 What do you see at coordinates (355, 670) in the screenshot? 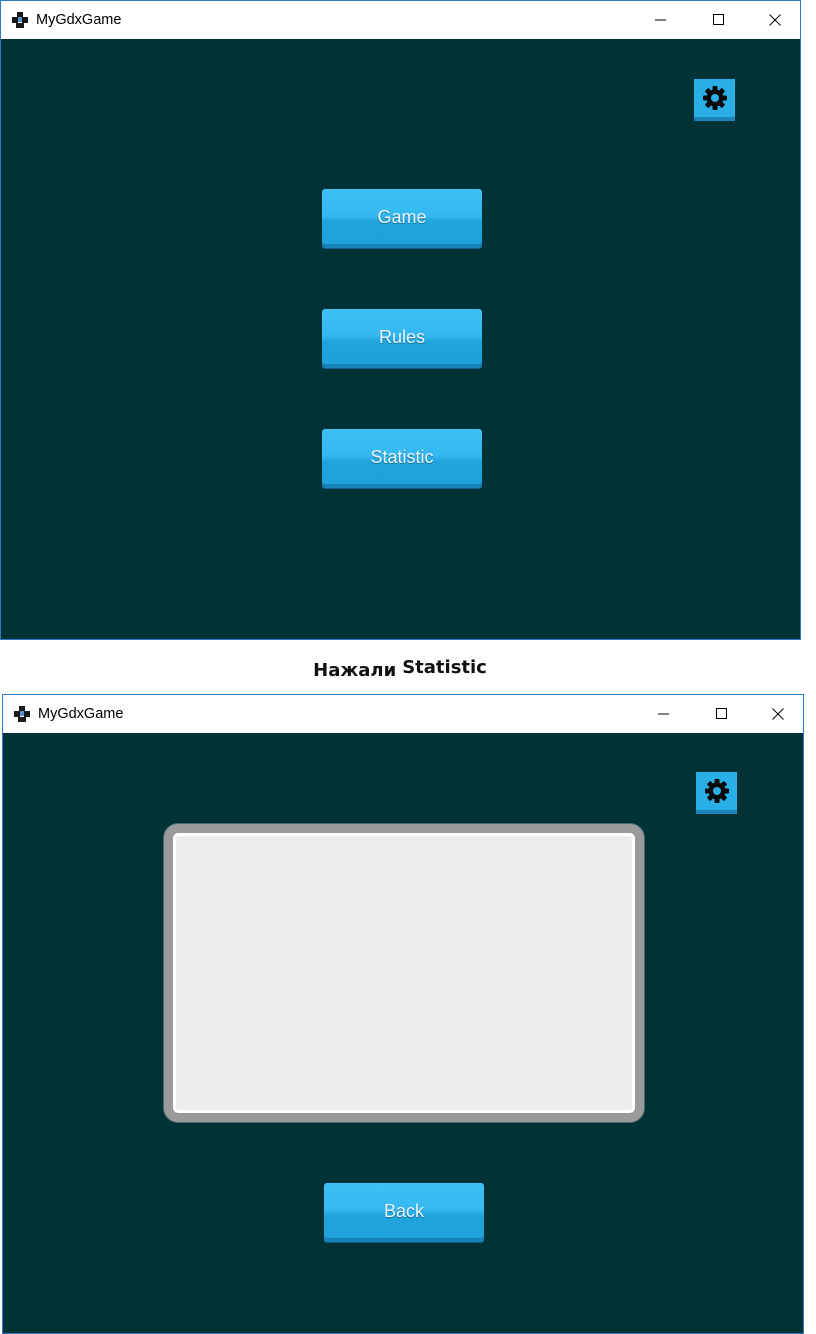
I see `caption-prefix: Нажали` at bounding box center [355, 670].